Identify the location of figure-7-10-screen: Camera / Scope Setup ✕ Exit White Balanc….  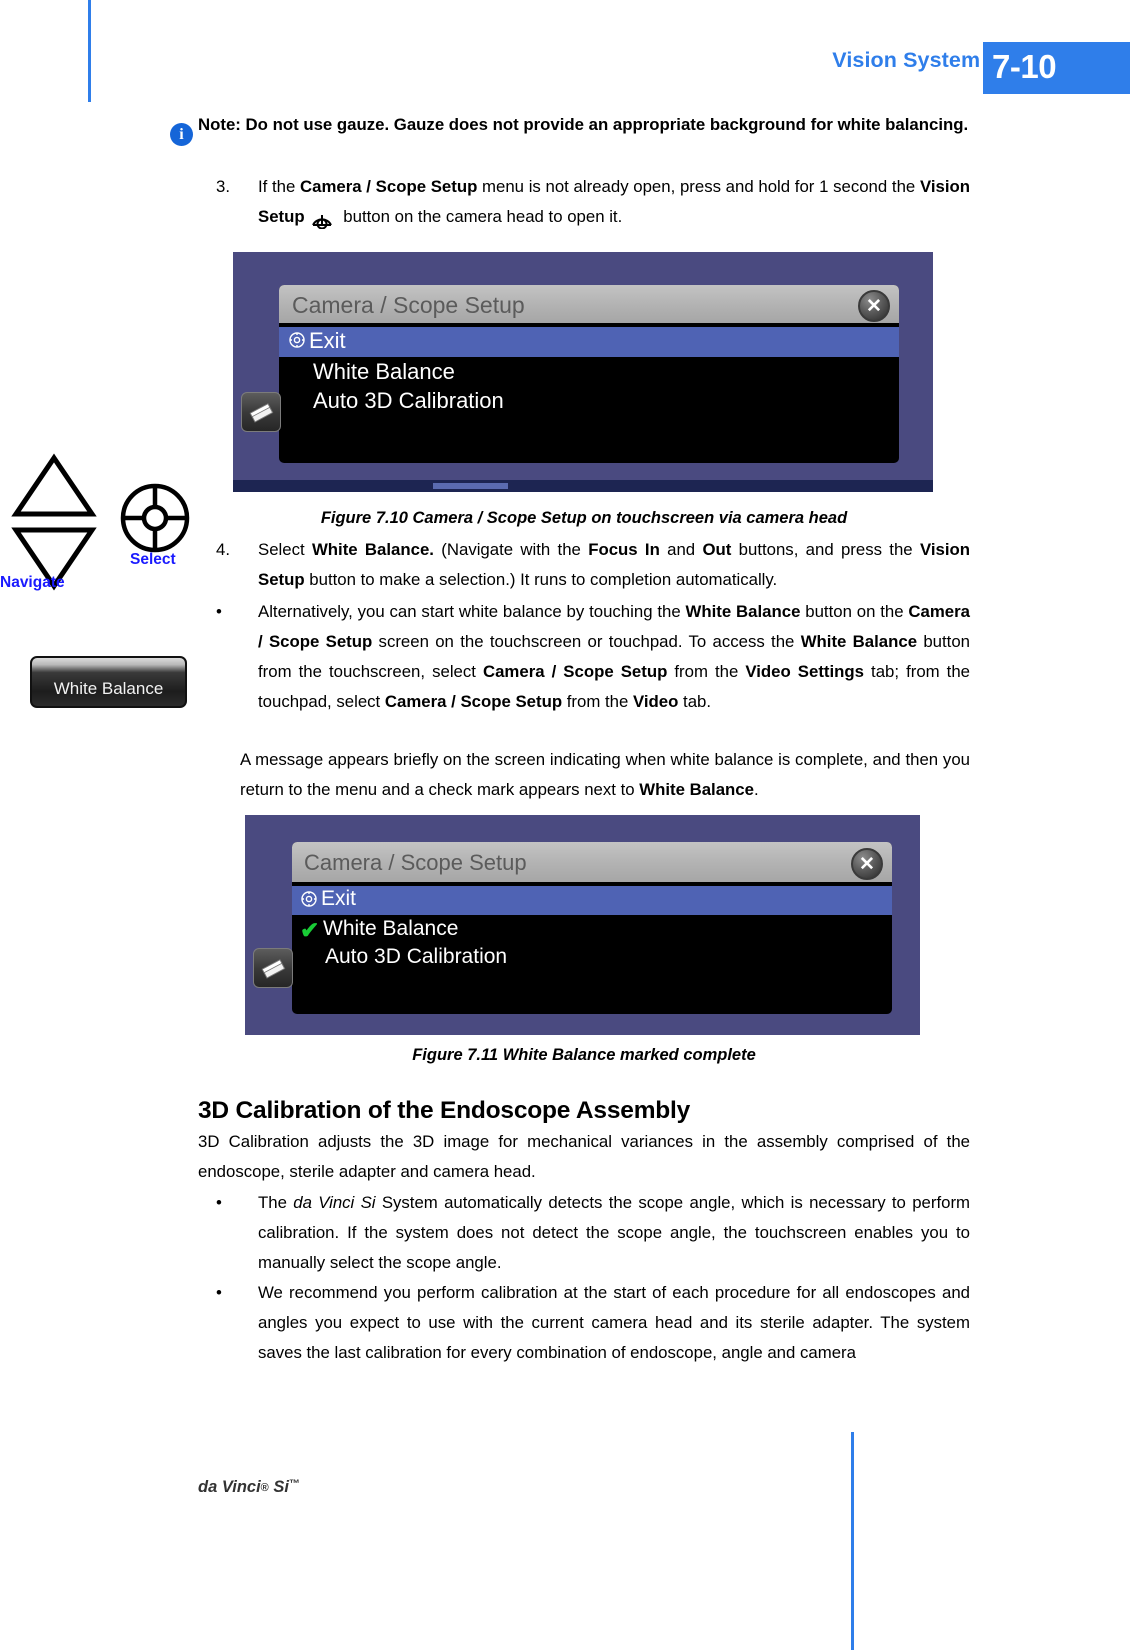
(589, 374).